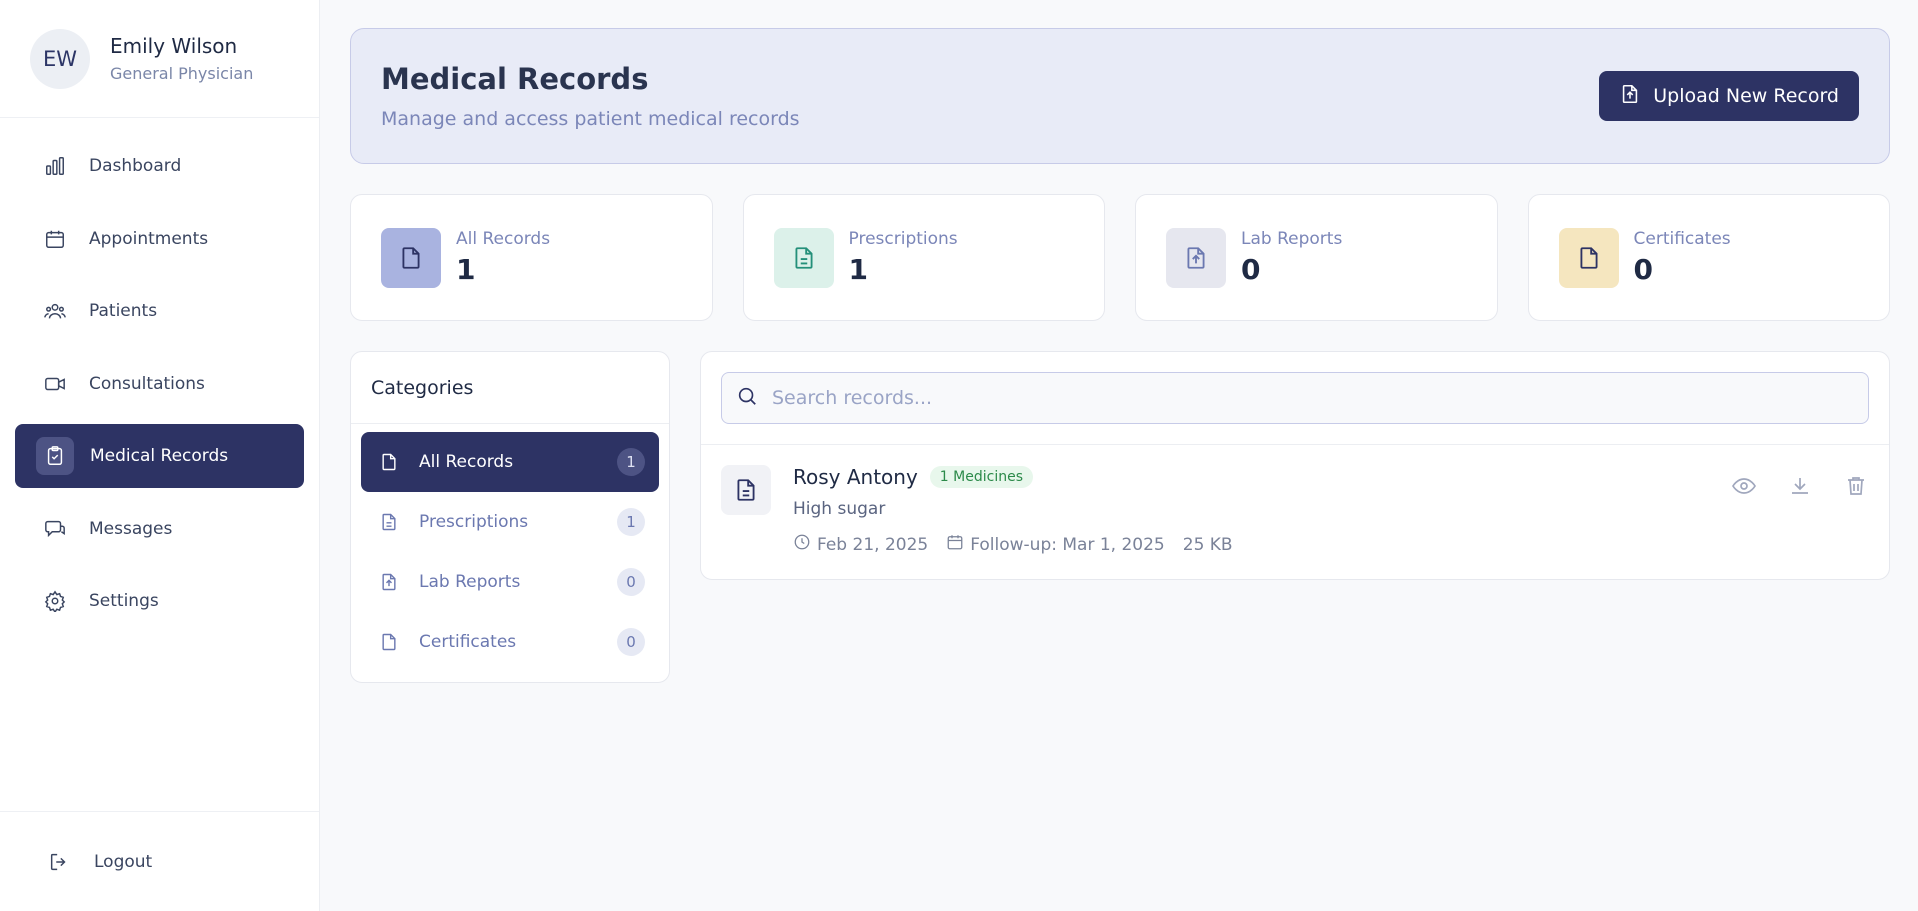 The image size is (1918, 911). What do you see at coordinates (55, 456) in the screenshot?
I see `clipboard-icon` at bounding box center [55, 456].